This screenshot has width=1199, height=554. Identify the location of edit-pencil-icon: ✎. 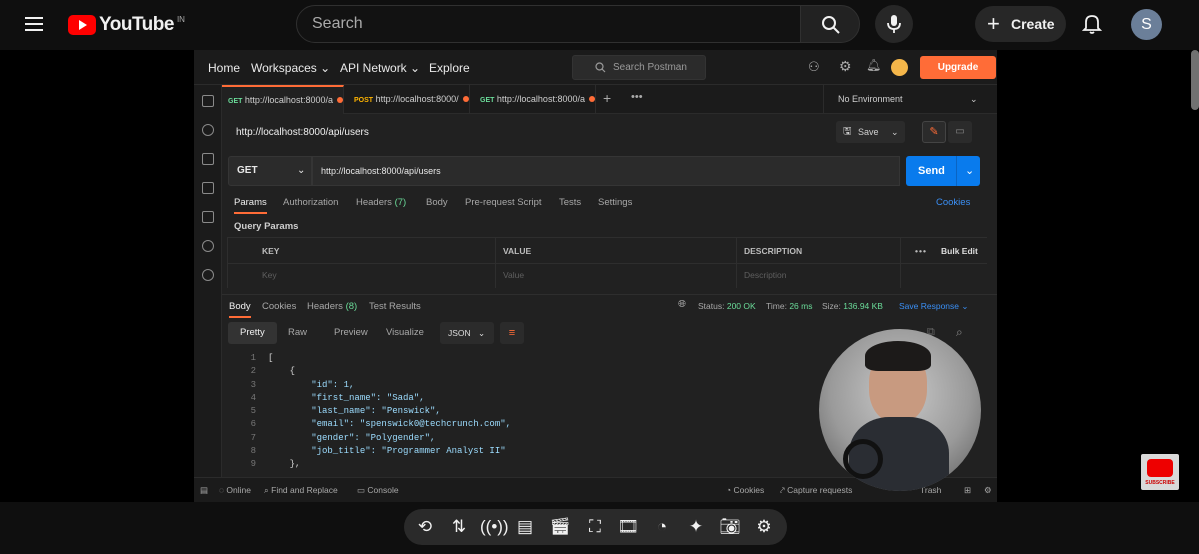
(934, 132).